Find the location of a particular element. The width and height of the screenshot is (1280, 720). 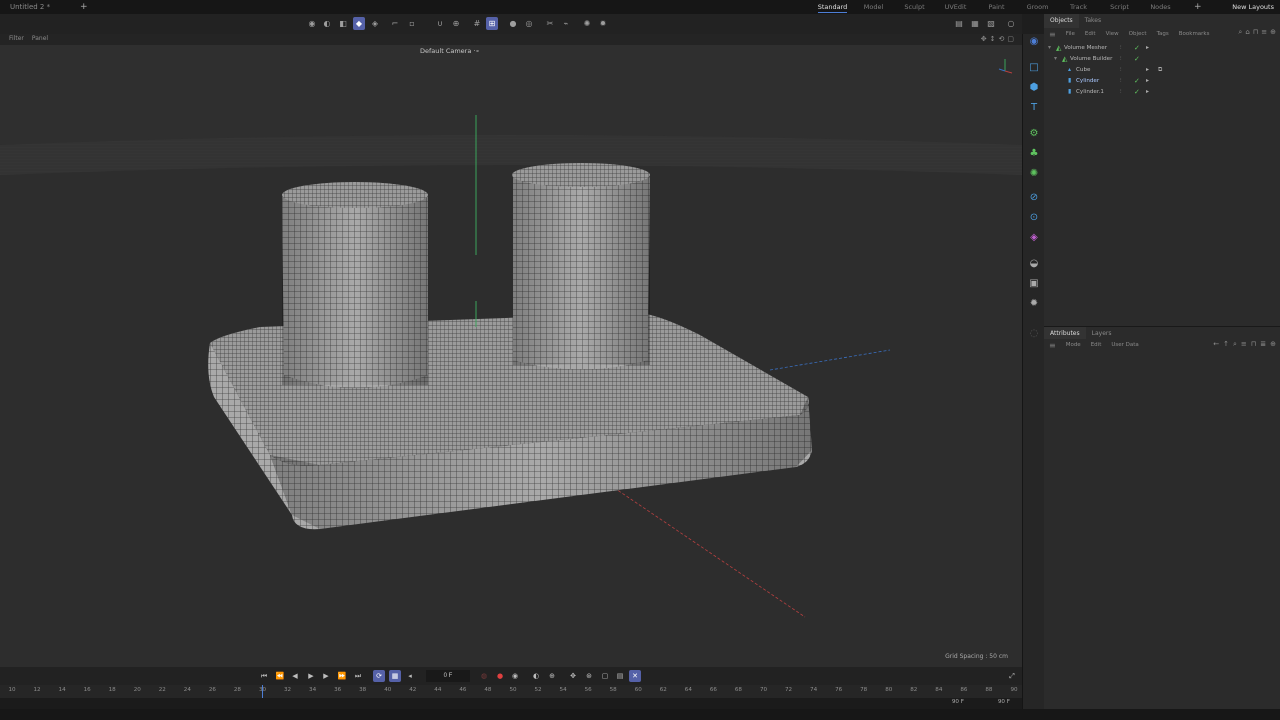

move-camera-icon: ↕ is located at coordinates (993, 39).